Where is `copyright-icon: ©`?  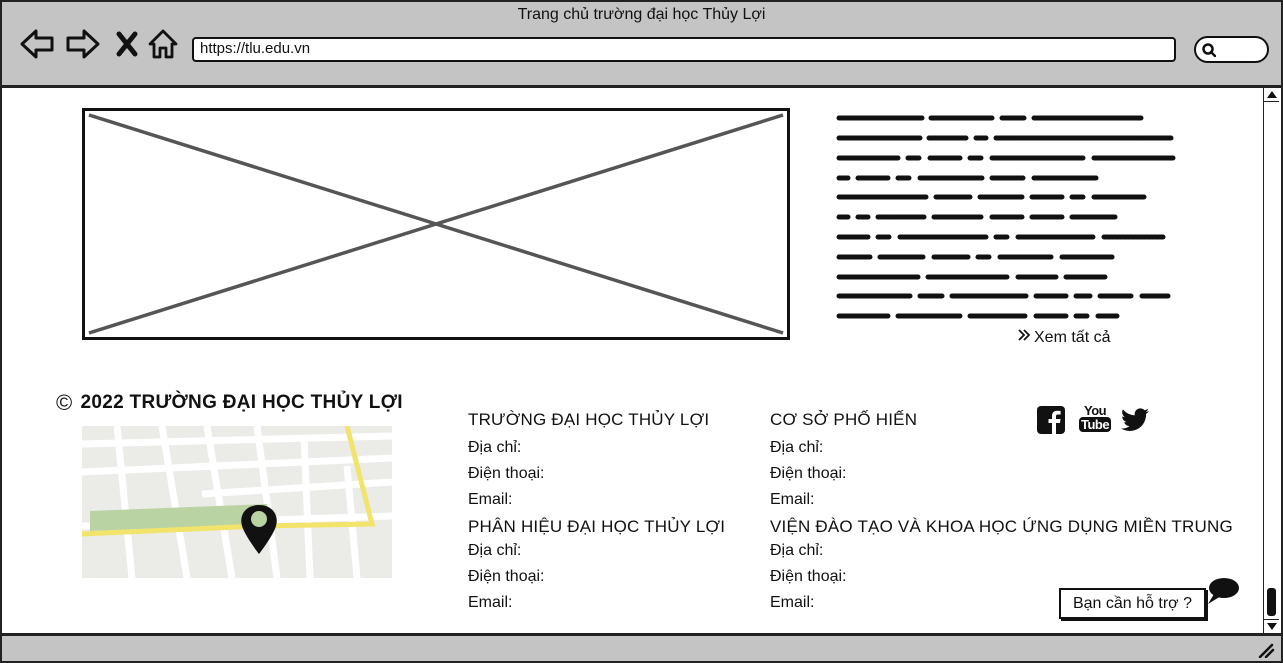 copyright-icon: © is located at coordinates (64, 402).